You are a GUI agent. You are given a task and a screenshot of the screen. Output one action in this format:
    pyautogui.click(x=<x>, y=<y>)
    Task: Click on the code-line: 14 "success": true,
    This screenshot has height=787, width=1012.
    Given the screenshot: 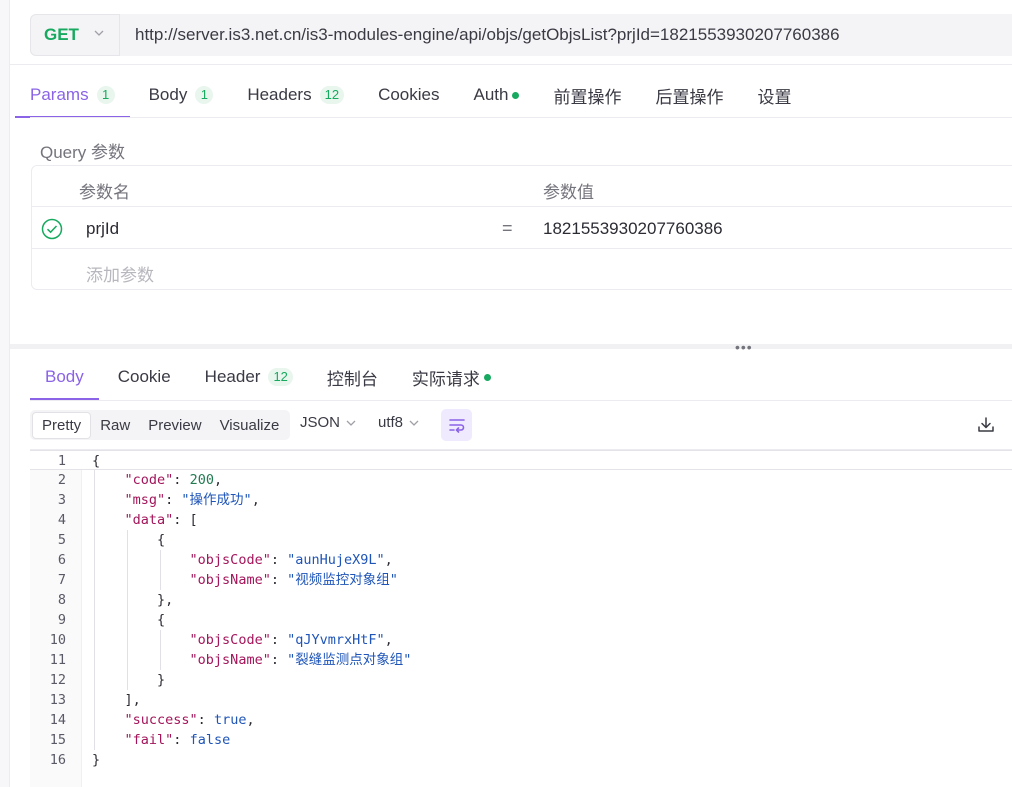 What is the action you would take?
    pyautogui.click(x=521, y=720)
    